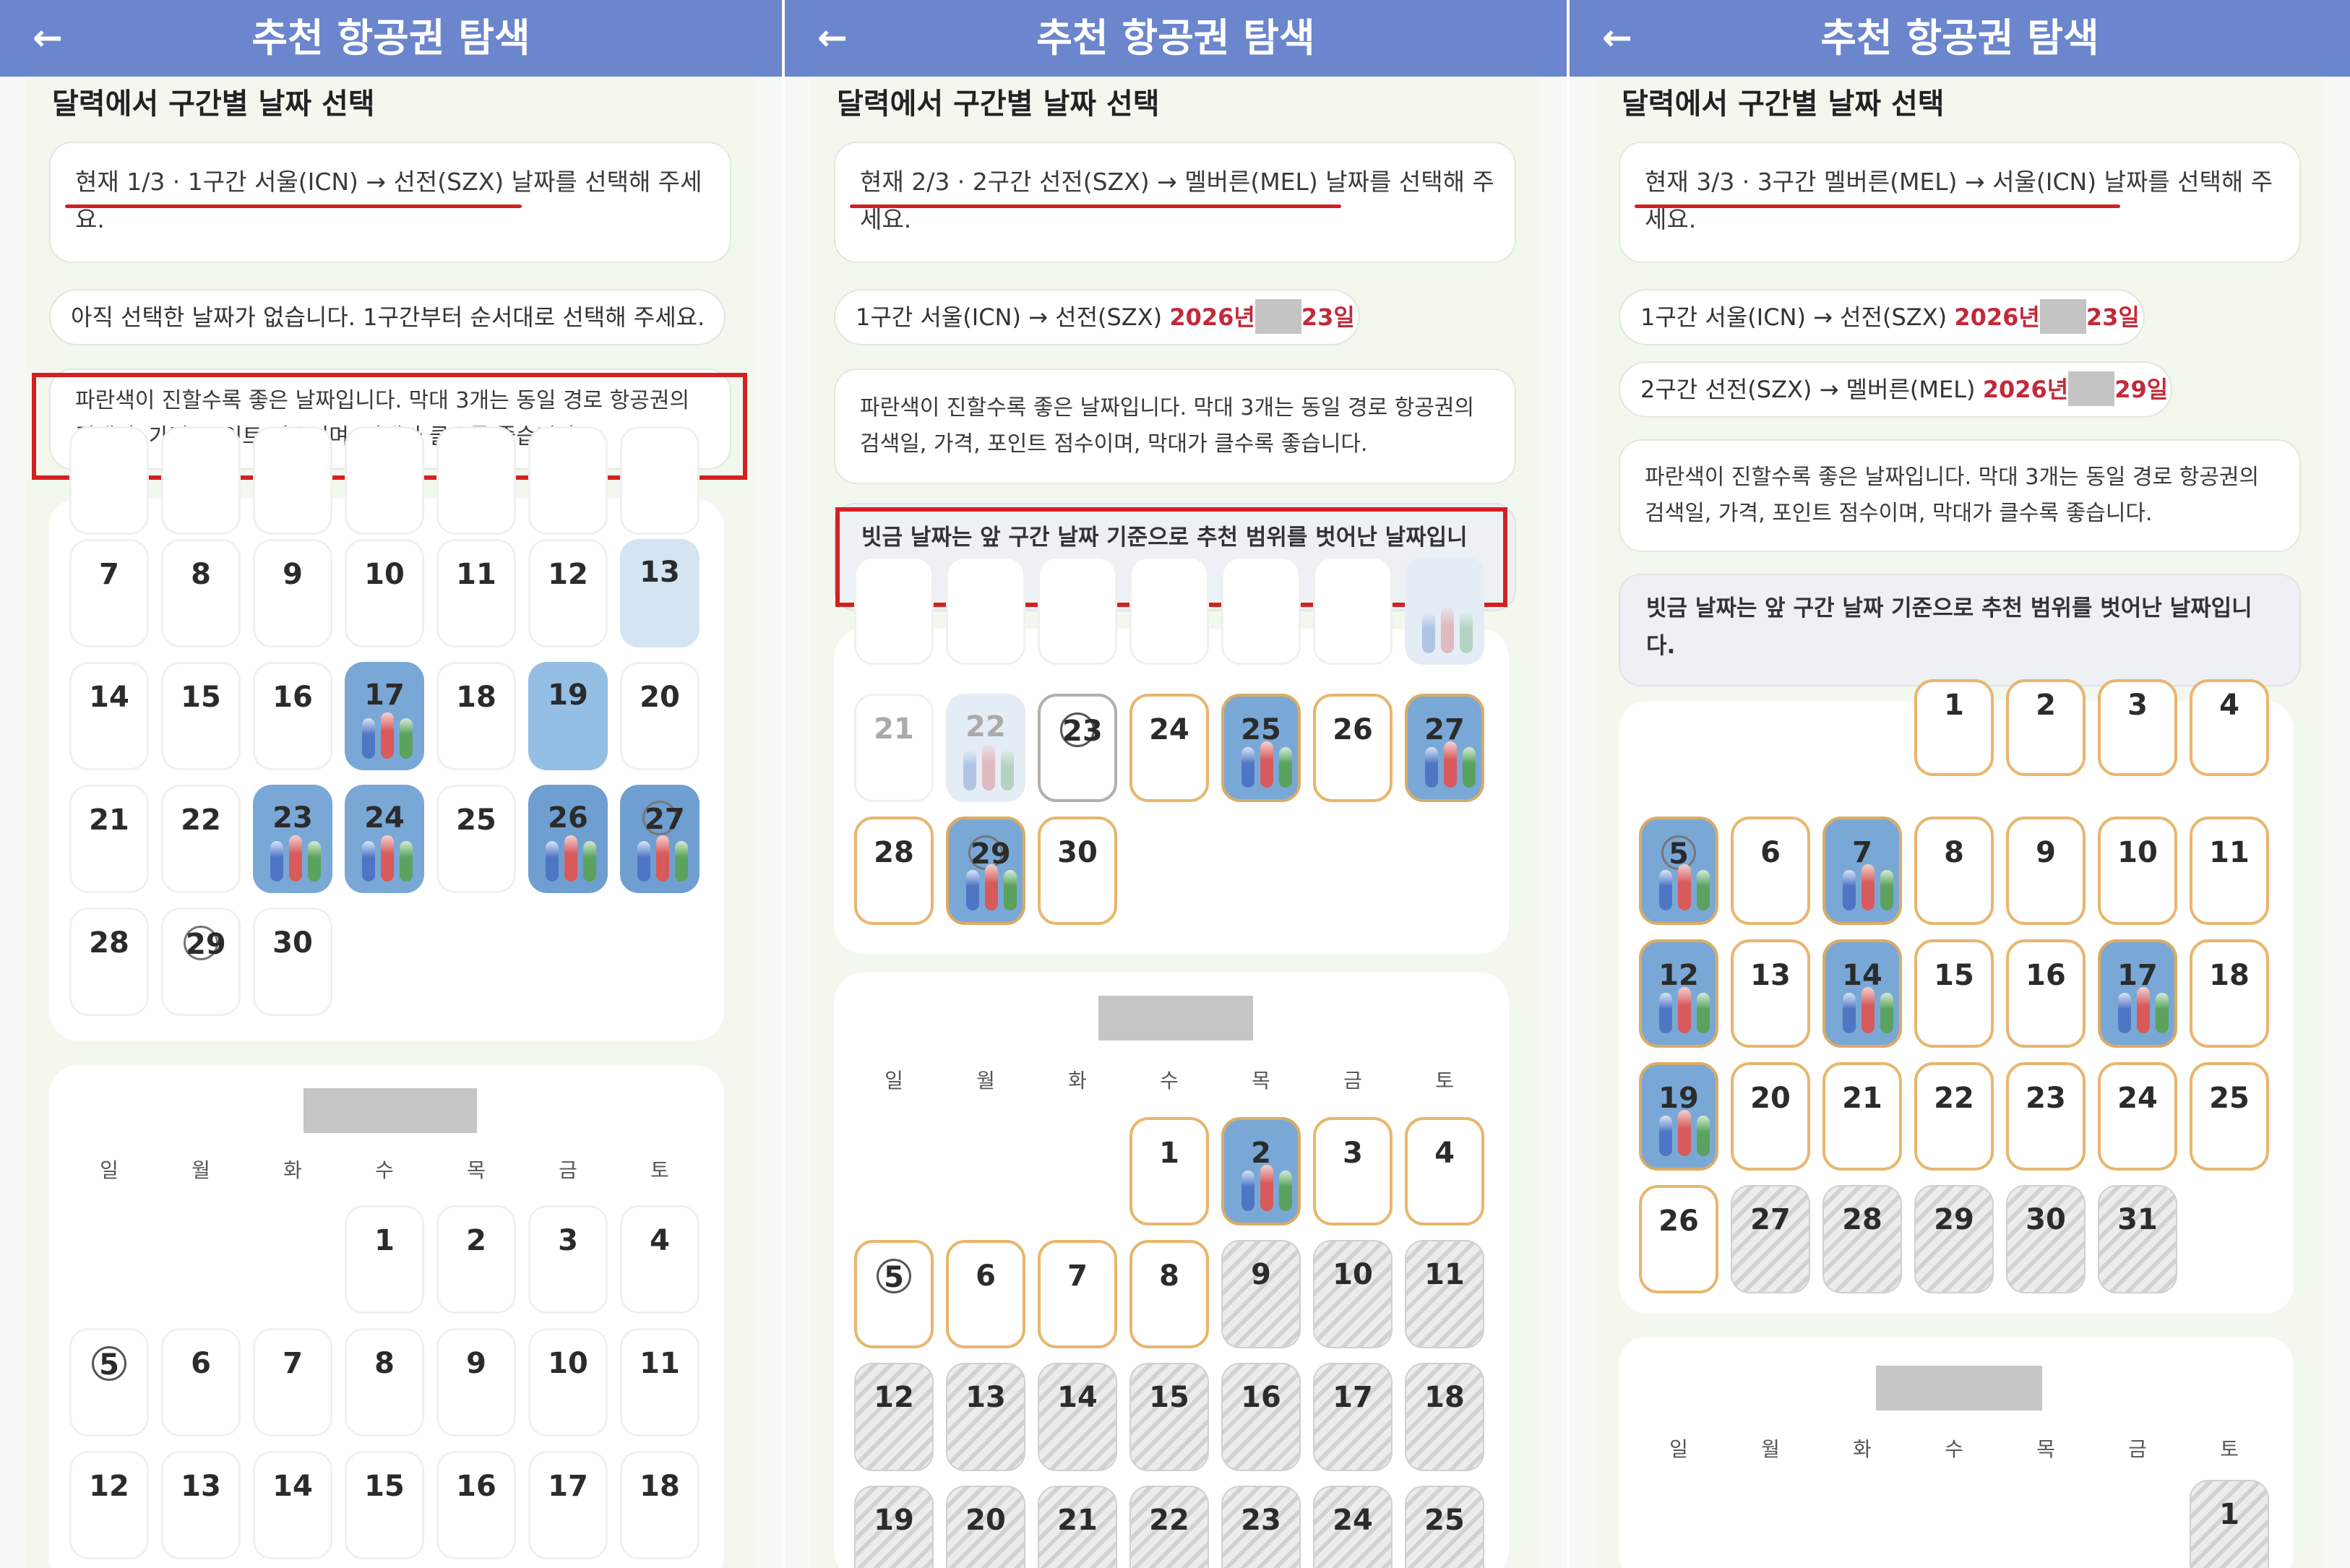 This screenshot has width=2350, height=1568. I want to click on day-cell-out-of-range: 30, so click(2046, 1239).